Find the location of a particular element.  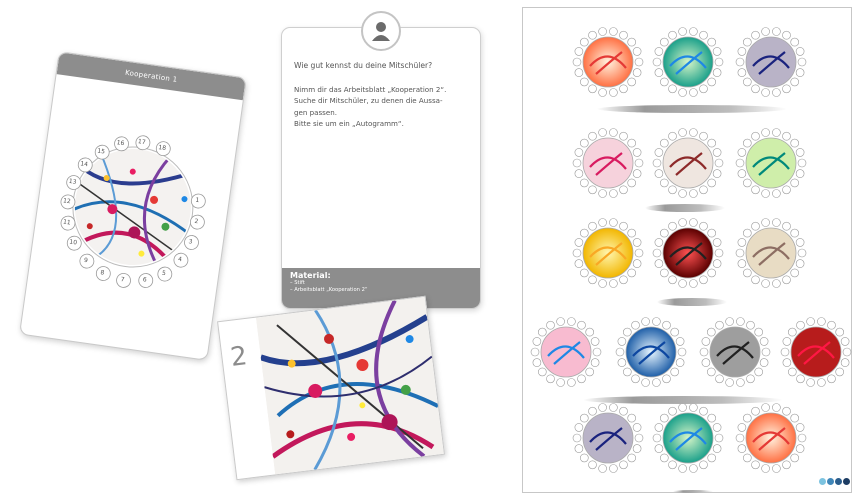

card-number: 2 is located at coordinates (238, 357).